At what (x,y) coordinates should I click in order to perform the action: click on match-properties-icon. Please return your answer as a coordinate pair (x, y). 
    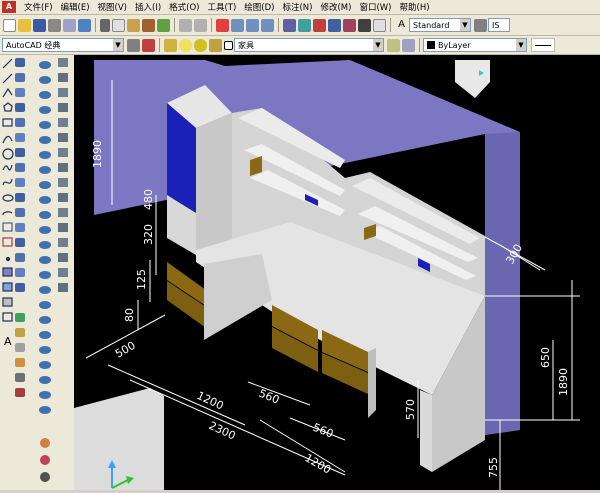
    Looking at the image, I should click on (148, 25).